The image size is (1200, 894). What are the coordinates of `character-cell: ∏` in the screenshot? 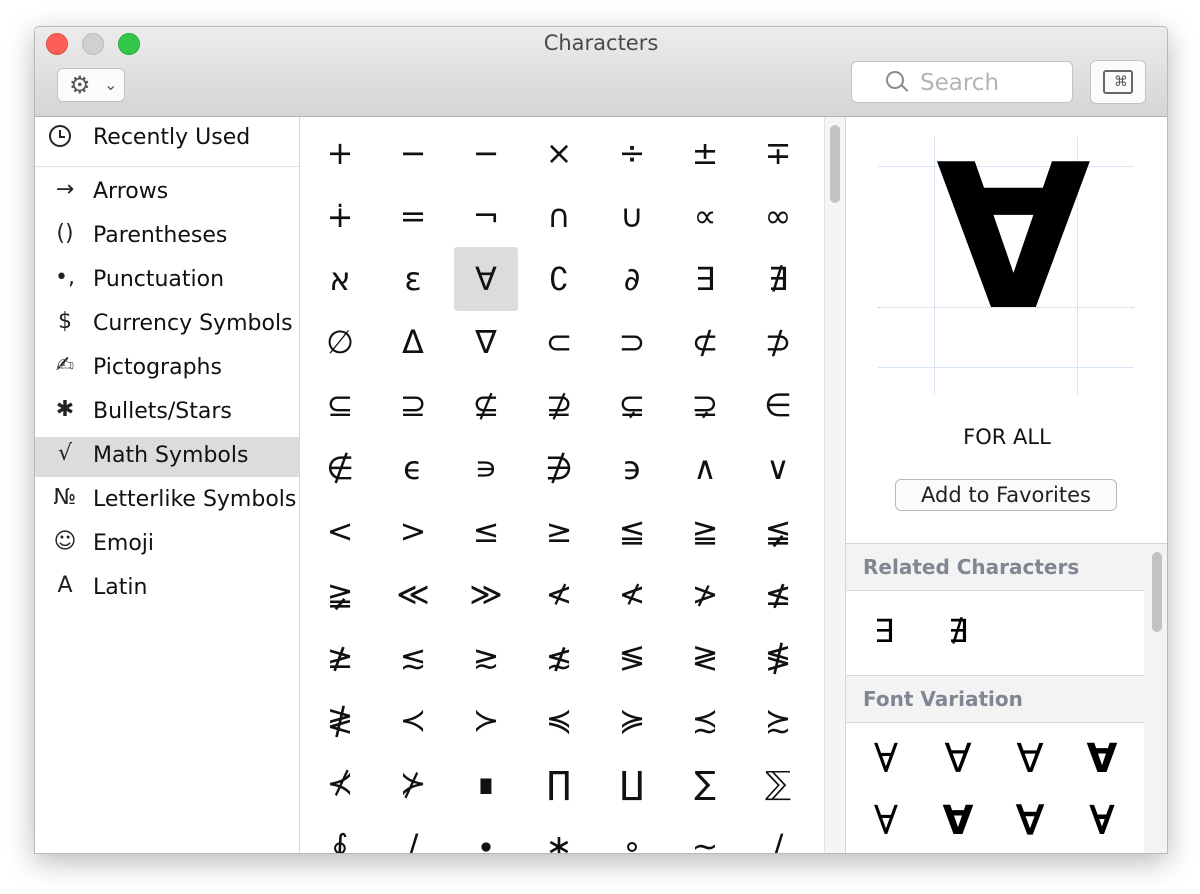 It's located at (559, 783).